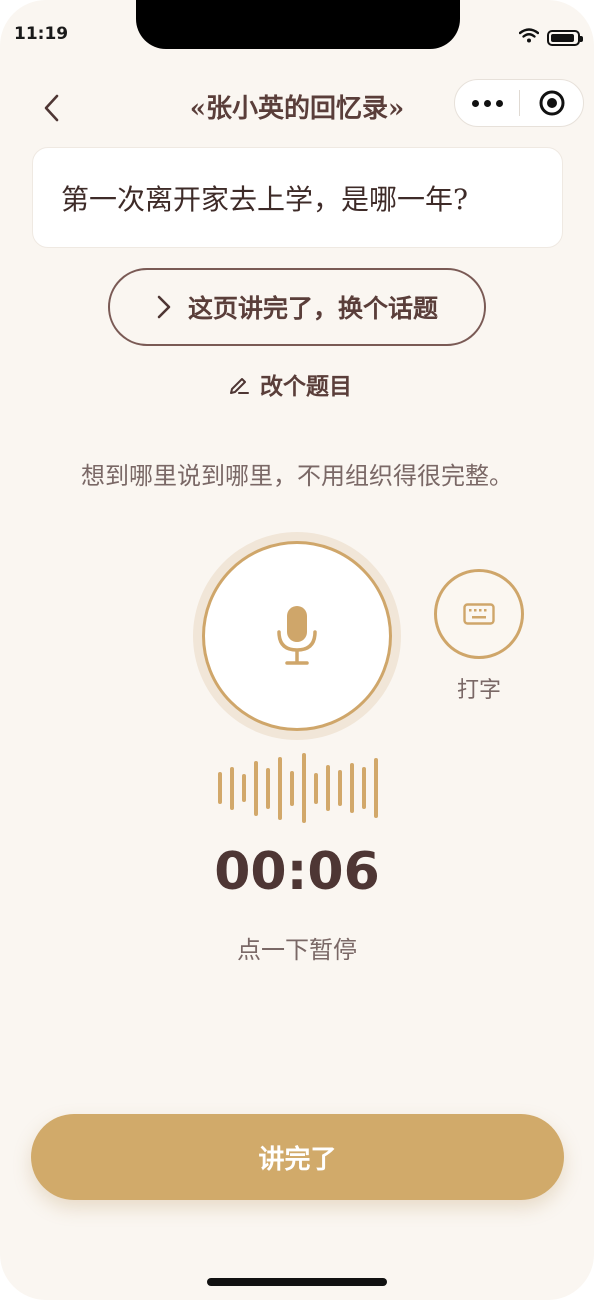 The width and height of the screenshot is (594, 1300). Describe the element at coordinates (298, 788) in the screenshot. I see `audio-waveform` at that location.